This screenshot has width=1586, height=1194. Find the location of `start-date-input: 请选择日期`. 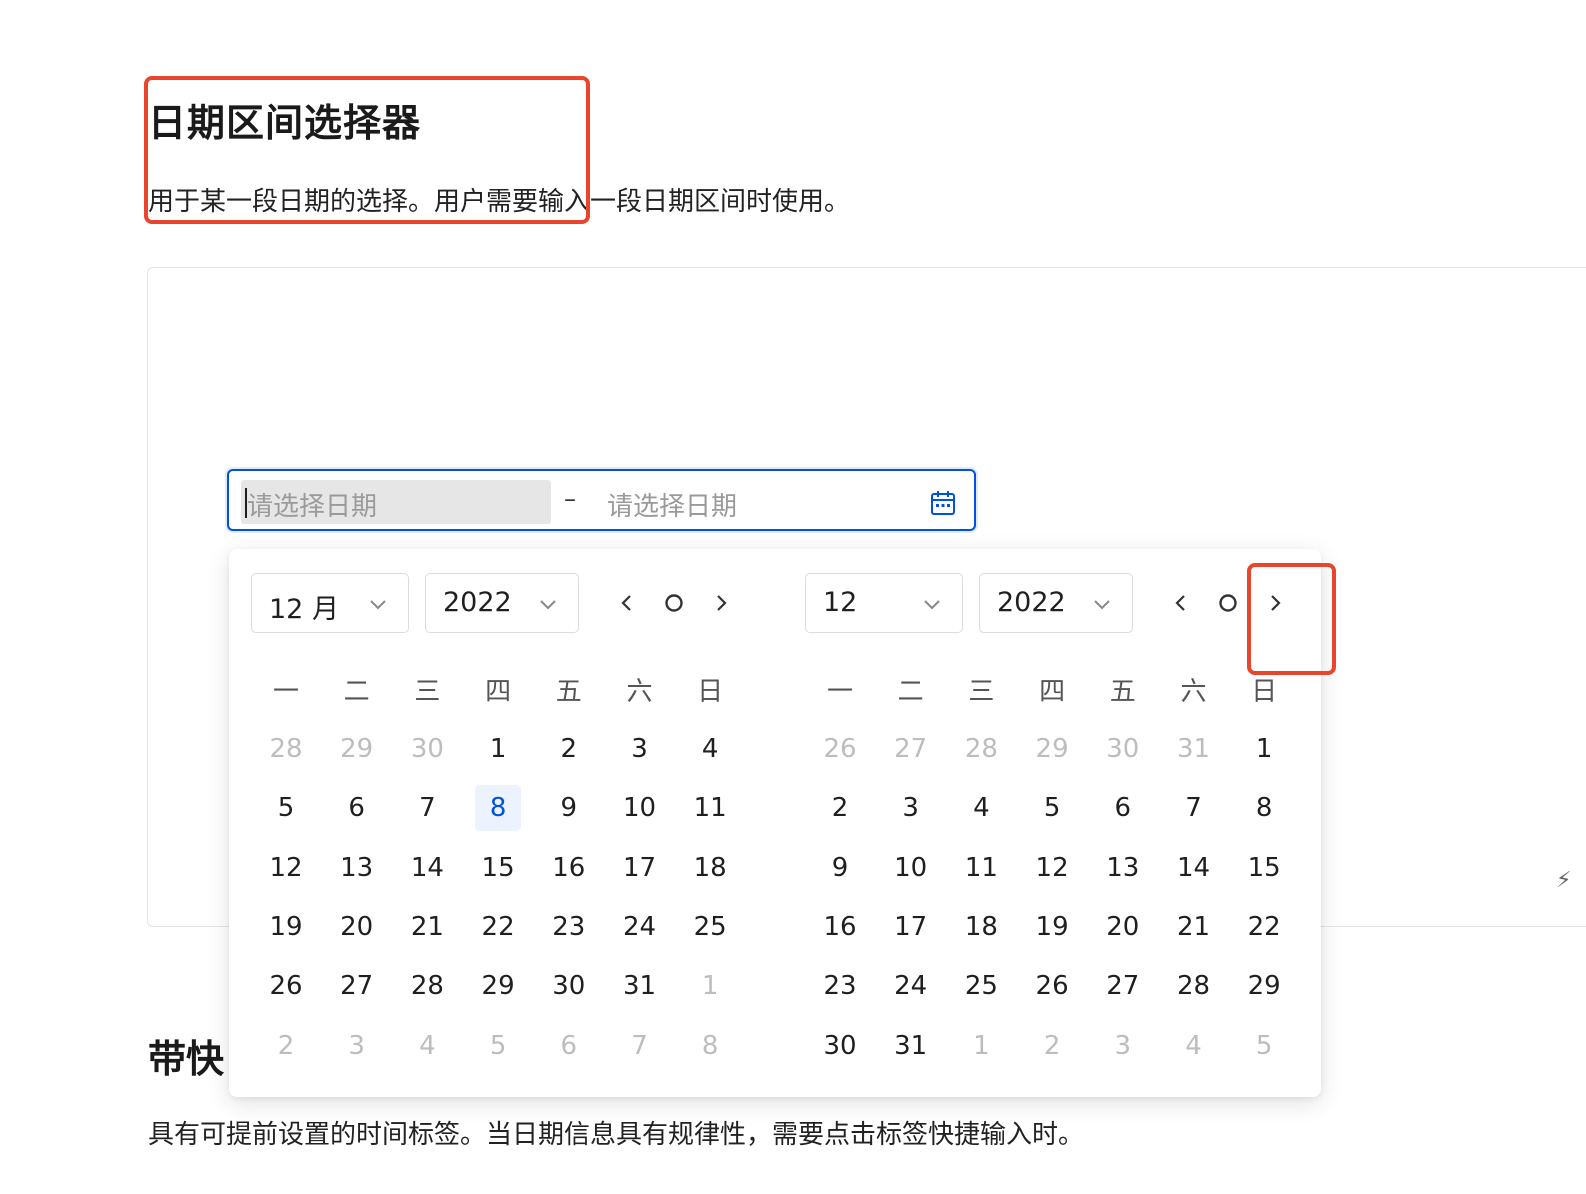

start-date-input: 请选择日期 is located at coordinates (396, 502).